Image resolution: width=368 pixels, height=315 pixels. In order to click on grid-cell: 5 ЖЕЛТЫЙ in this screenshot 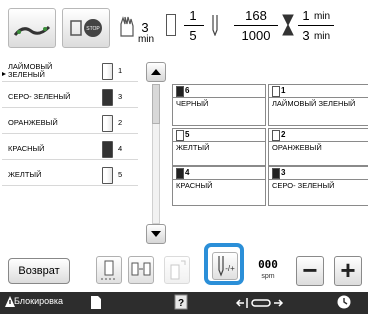, I will do `click(219, 147)`.